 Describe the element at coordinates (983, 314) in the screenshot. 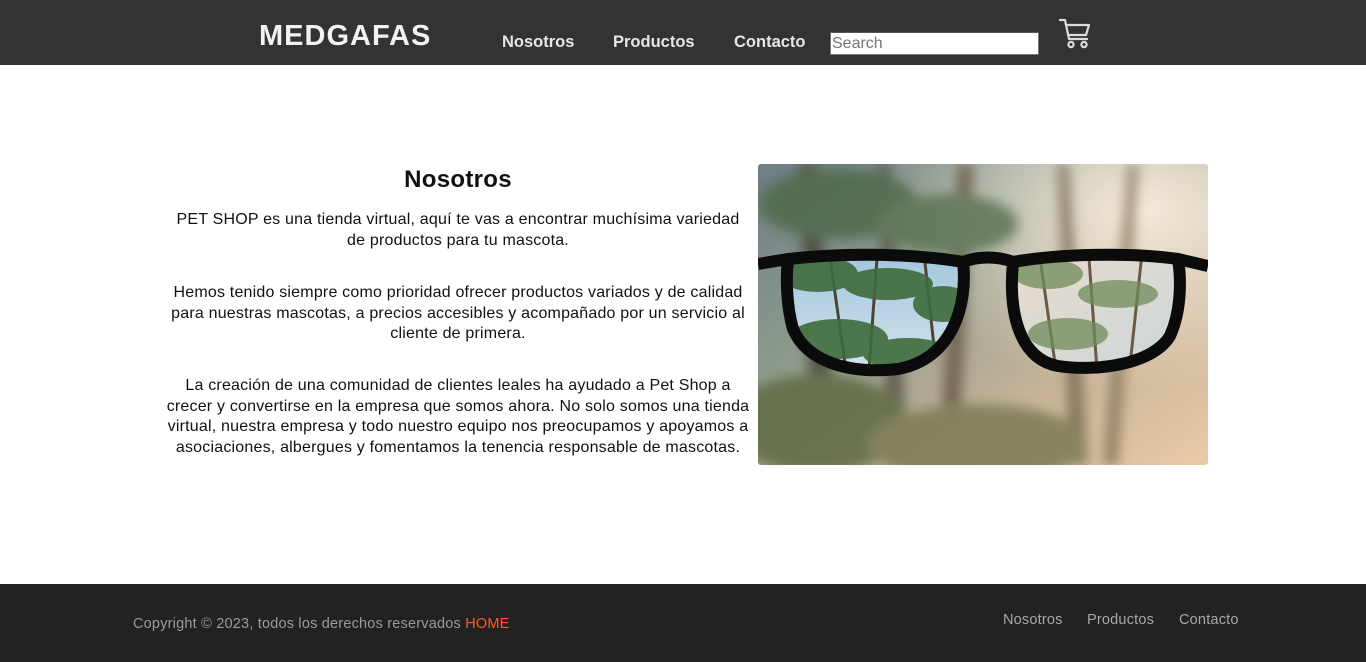

I see `glasses-over-forest-image` at that location.